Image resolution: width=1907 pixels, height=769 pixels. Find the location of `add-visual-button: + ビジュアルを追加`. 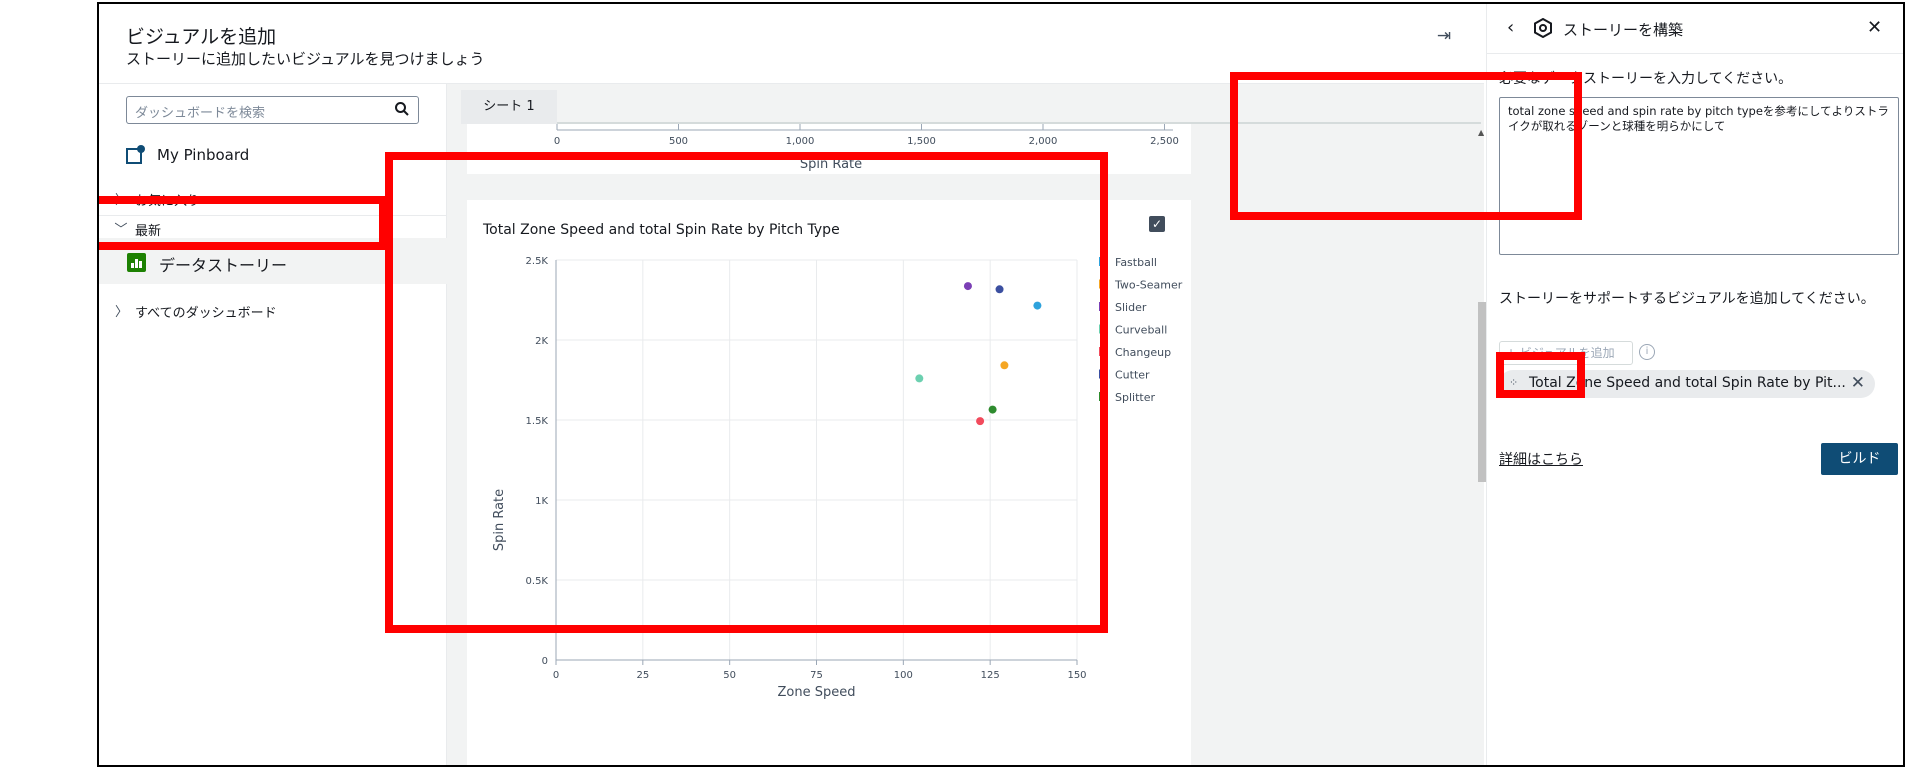

add-visual-button: + ビジュアルを追加 is located at coordinates (1566, 353).